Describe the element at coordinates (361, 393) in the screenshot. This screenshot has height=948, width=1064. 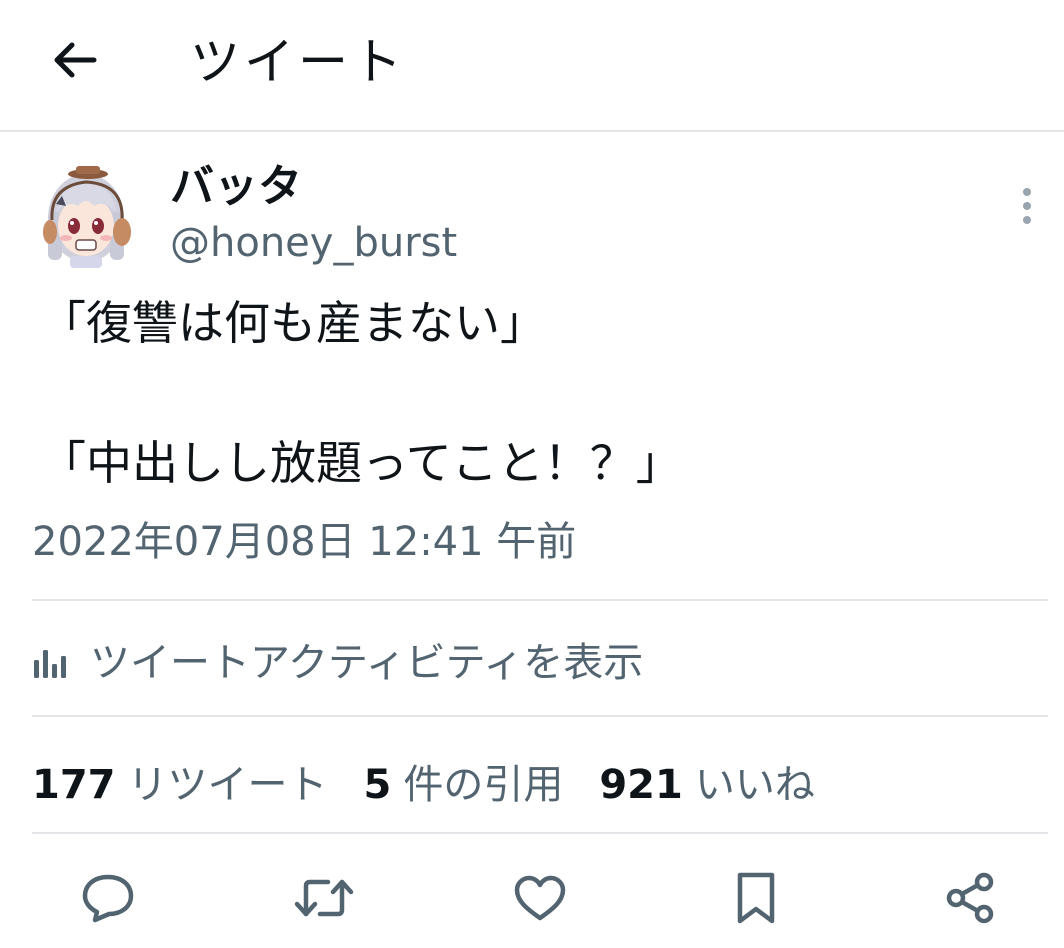
I see `tweet-text: 「復讐は何も産まない」 「中出しし放題ってこと！？」` at that location.